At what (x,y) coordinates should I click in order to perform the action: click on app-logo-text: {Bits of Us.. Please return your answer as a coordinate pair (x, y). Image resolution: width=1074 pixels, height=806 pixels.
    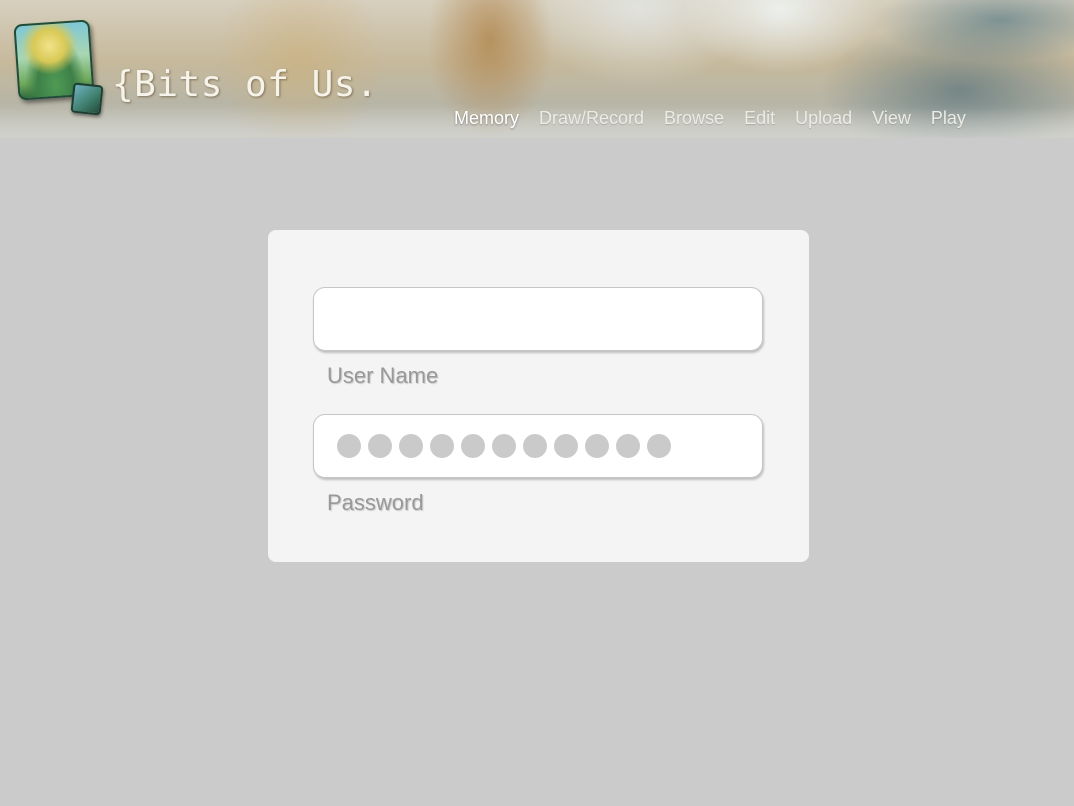
    Looking at the image, I should click on (245, 84).